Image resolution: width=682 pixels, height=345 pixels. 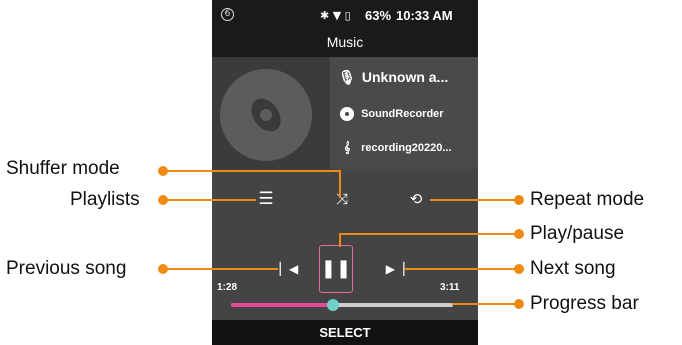 I want to click on repeat-icon: ⟲, so click(x=416, y=199).